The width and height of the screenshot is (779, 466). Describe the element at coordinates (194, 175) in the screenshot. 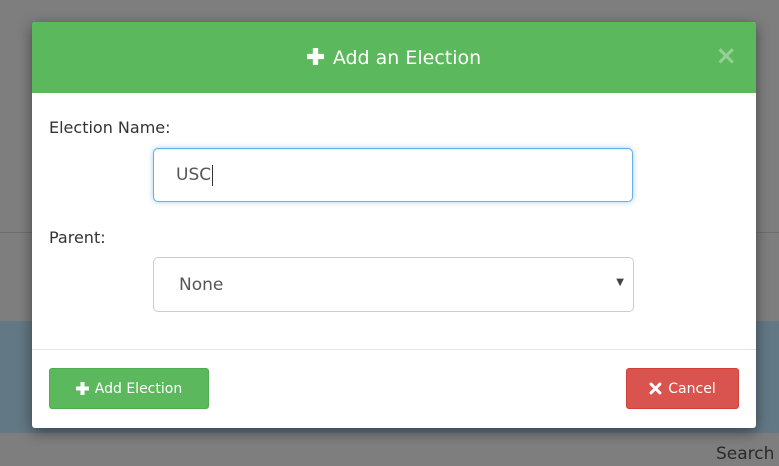

I see `election-name-value: USC` at that location.